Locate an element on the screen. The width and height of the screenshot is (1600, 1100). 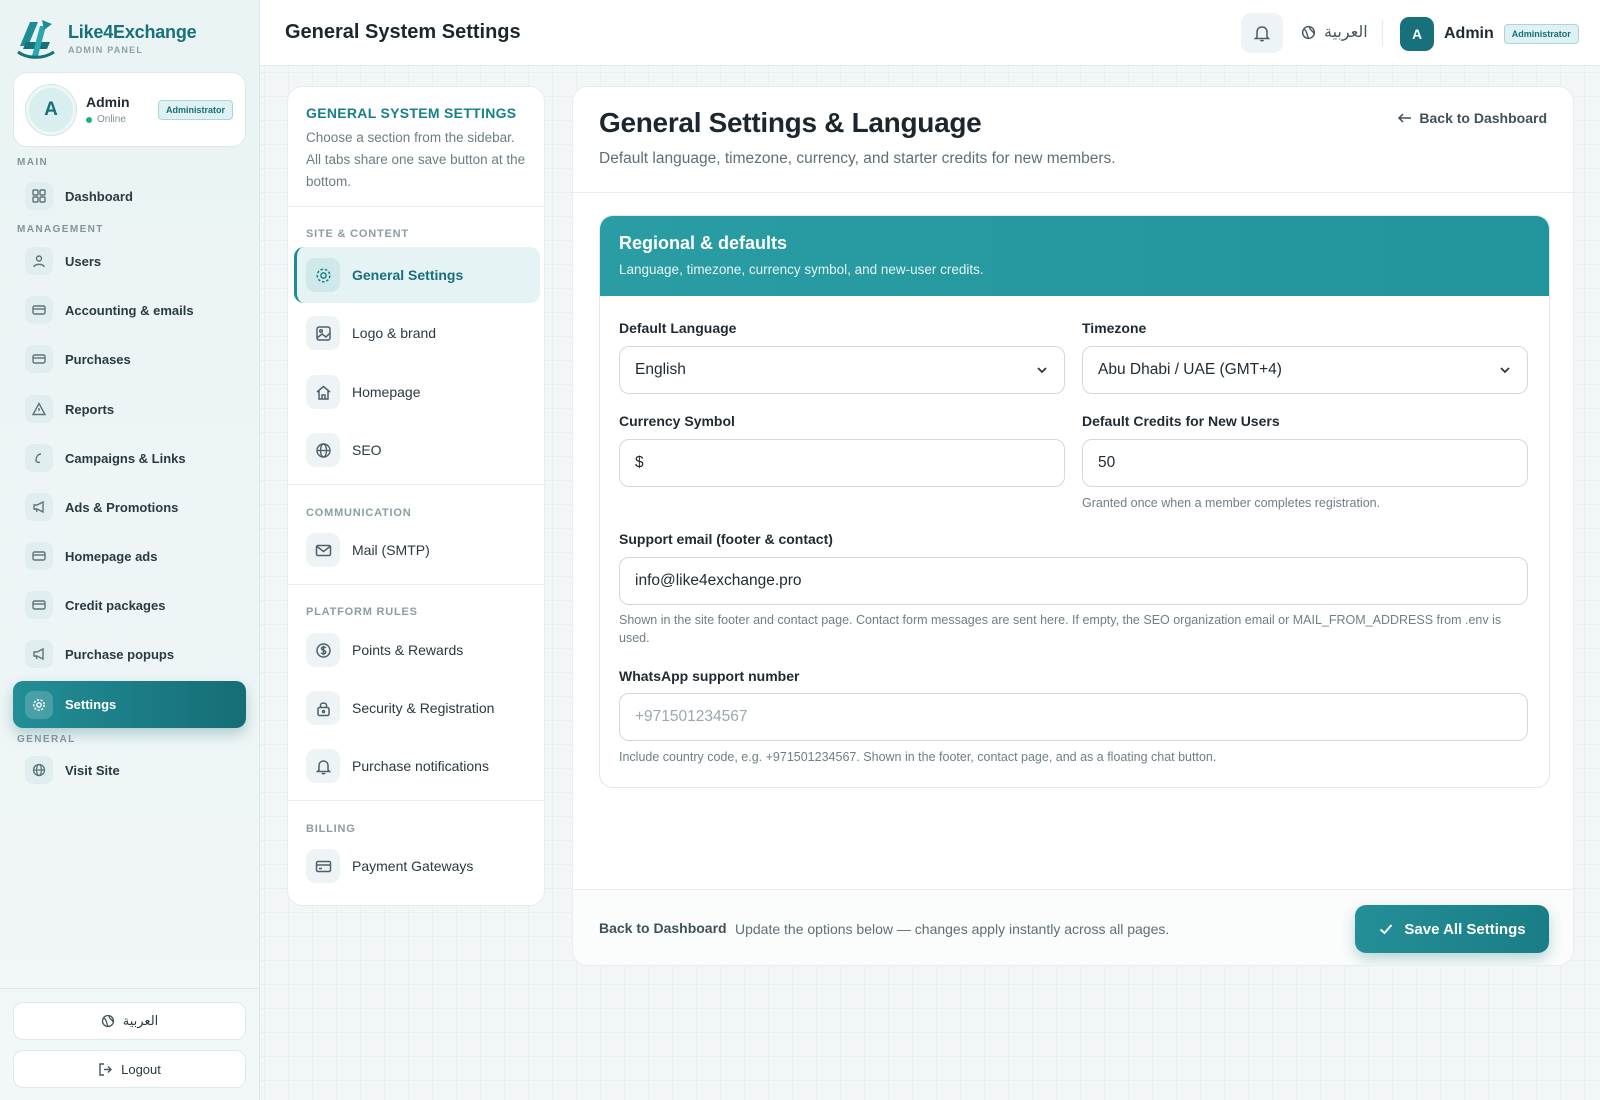
subnav-item-logo-brand: Logo & brand is located at coordinates (417, 333).